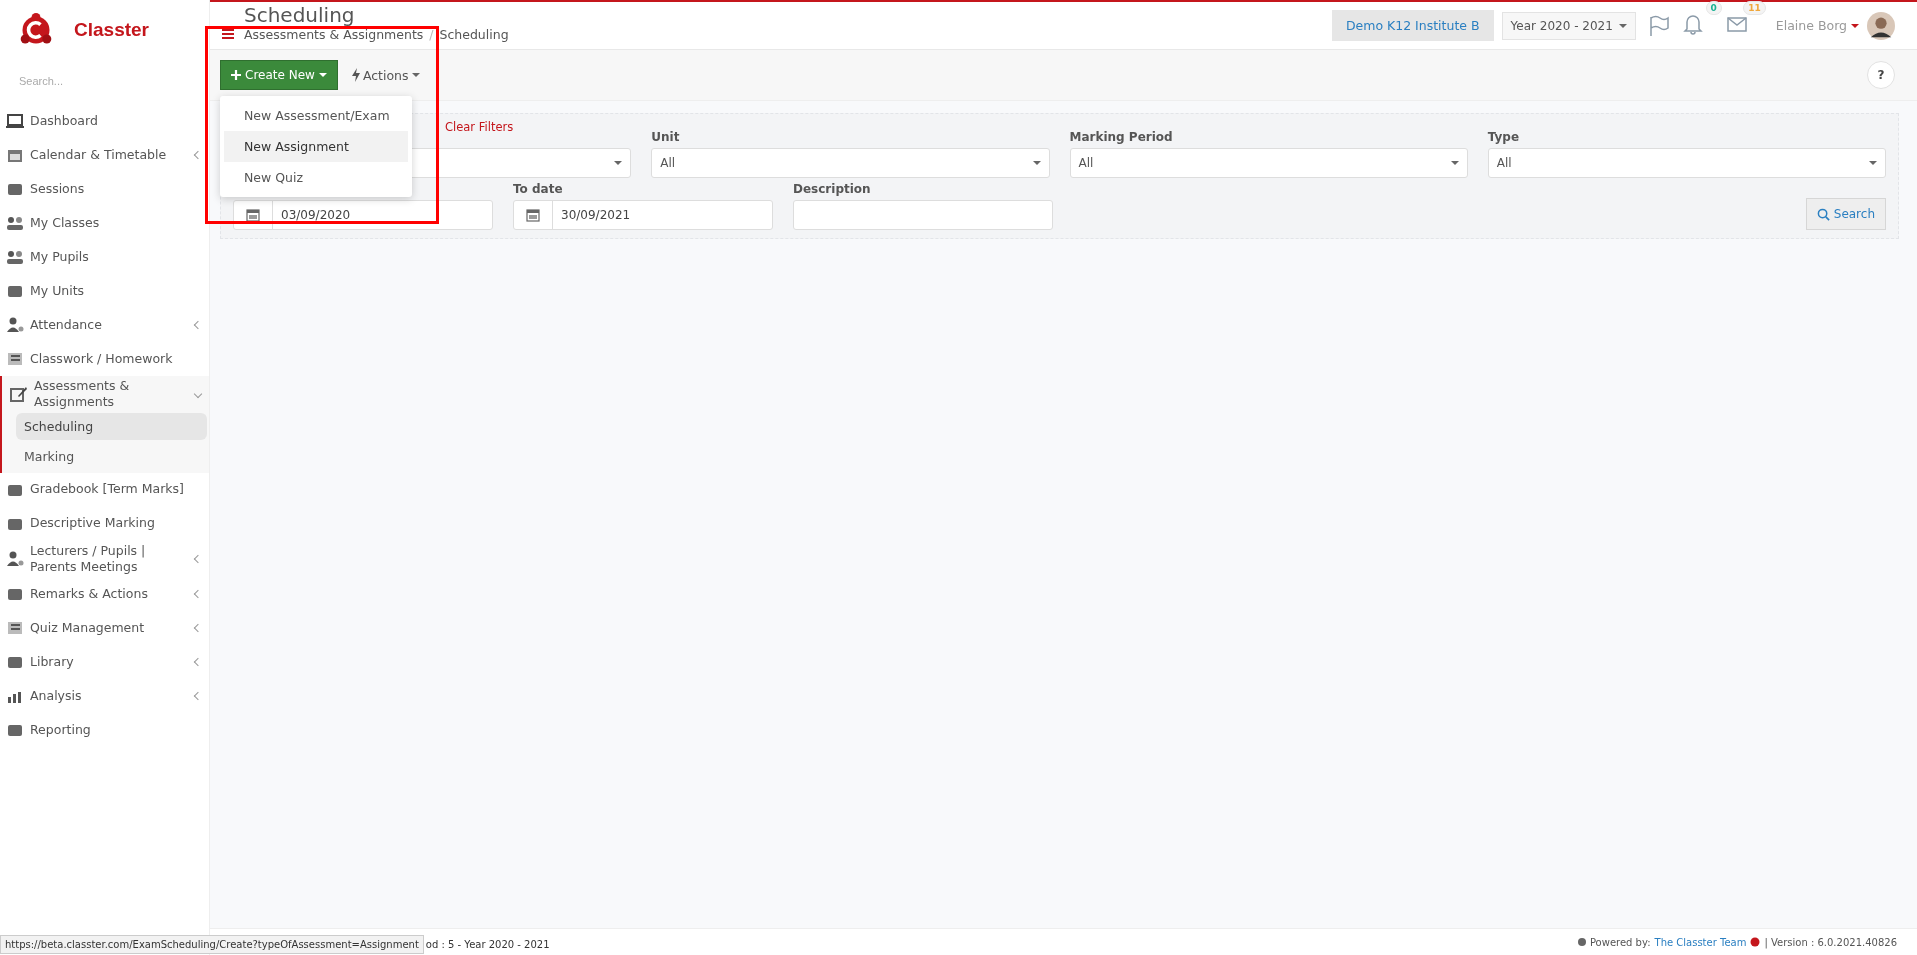 The height and width of the screenshot is (955, 1917). Describe the element at coordinates (385, 75) in the screenshot. I see `actions-button: Actions` at that location.